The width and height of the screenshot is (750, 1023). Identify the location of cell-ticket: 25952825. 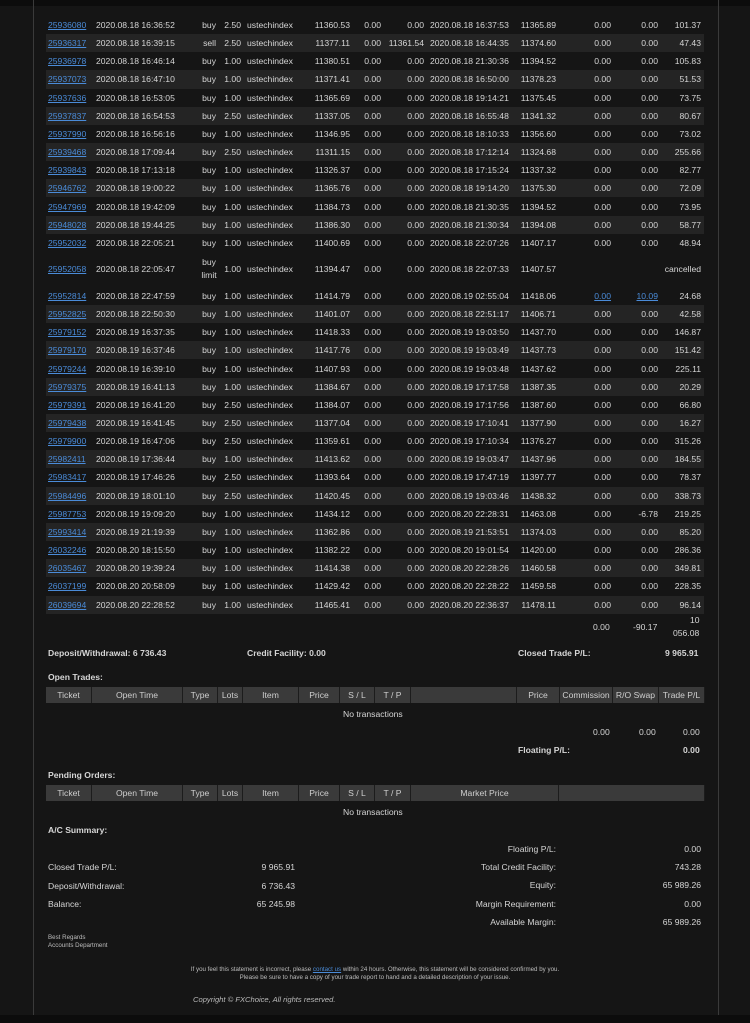
(67, 314).